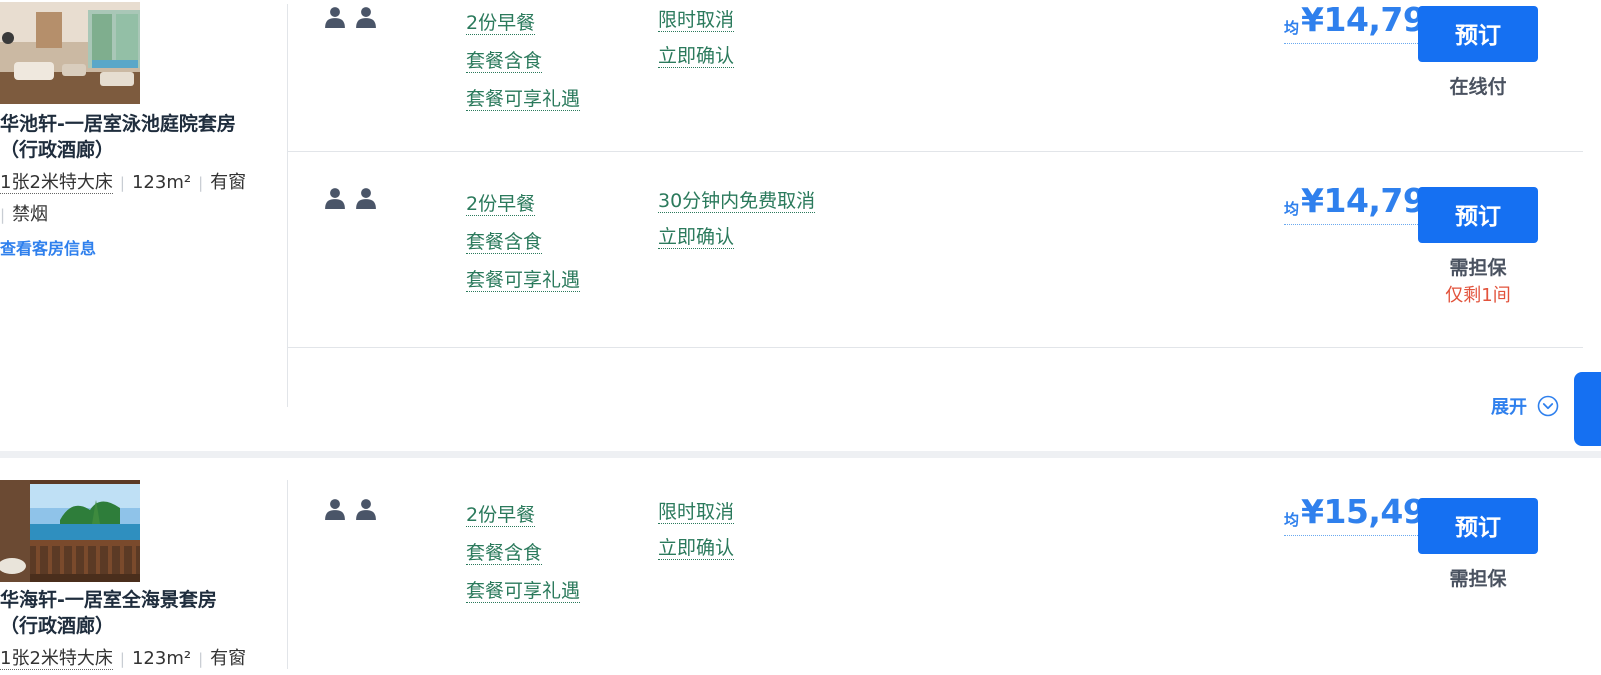 This screenshot has width=1601, height=675. What do you see at coordinates (737, 219) in the screenshot?
I see `policy-list: 30分钟内免费取消 立即确认` at bounding box center [737, 219].